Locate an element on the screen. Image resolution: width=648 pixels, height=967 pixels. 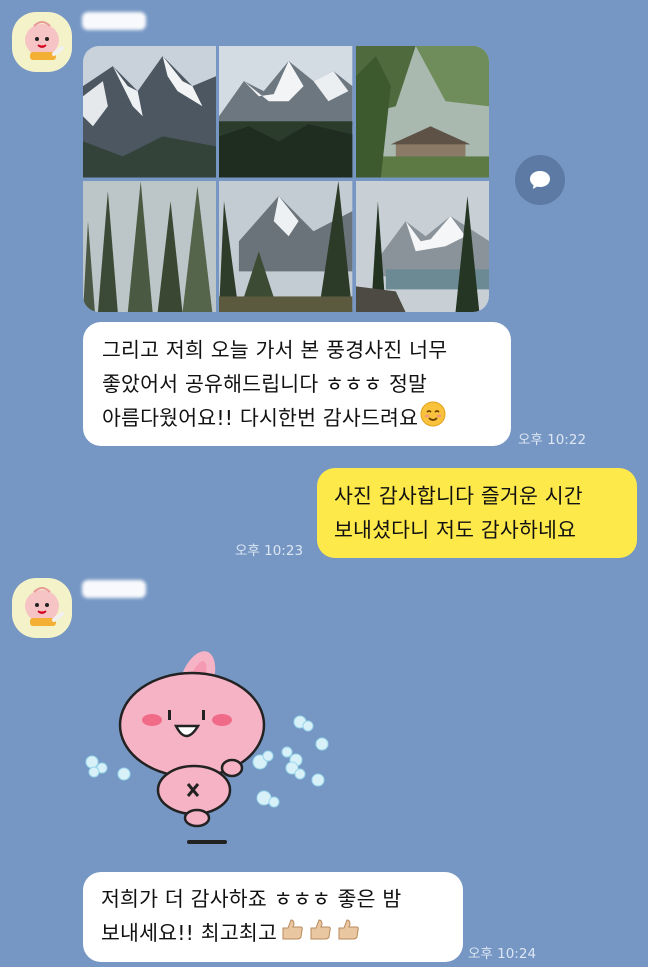
message-line: 그리고 저희 오늘 가서 본 풍경사진 너무 is located at coordinates (275, 350).